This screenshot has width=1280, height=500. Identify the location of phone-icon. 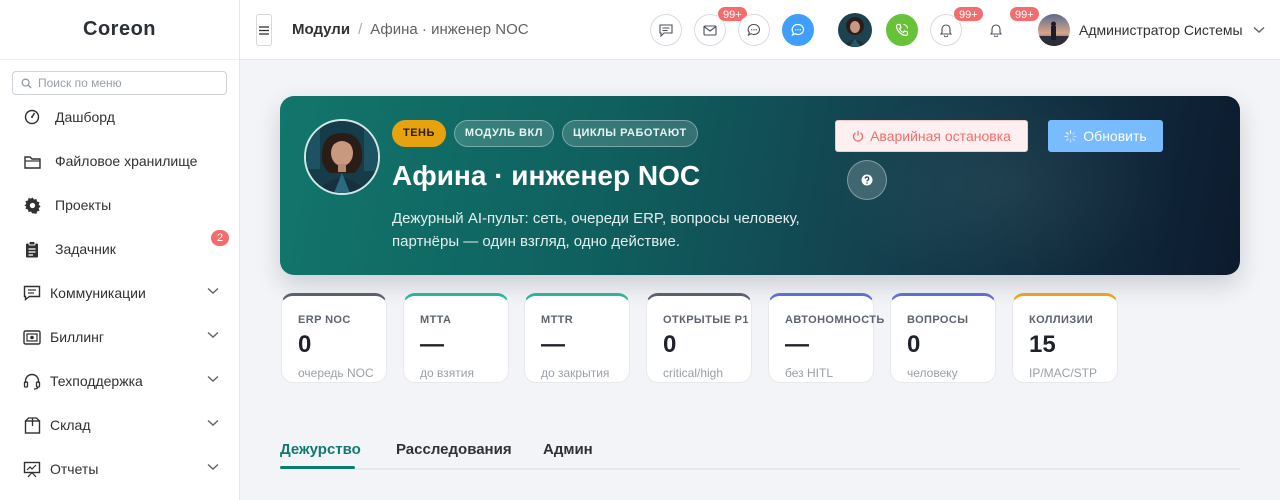
(902, 30).